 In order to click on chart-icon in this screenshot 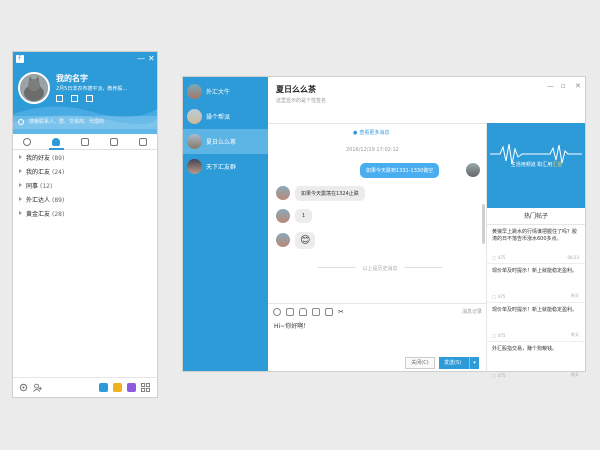, I will do `click(59, 98)`.